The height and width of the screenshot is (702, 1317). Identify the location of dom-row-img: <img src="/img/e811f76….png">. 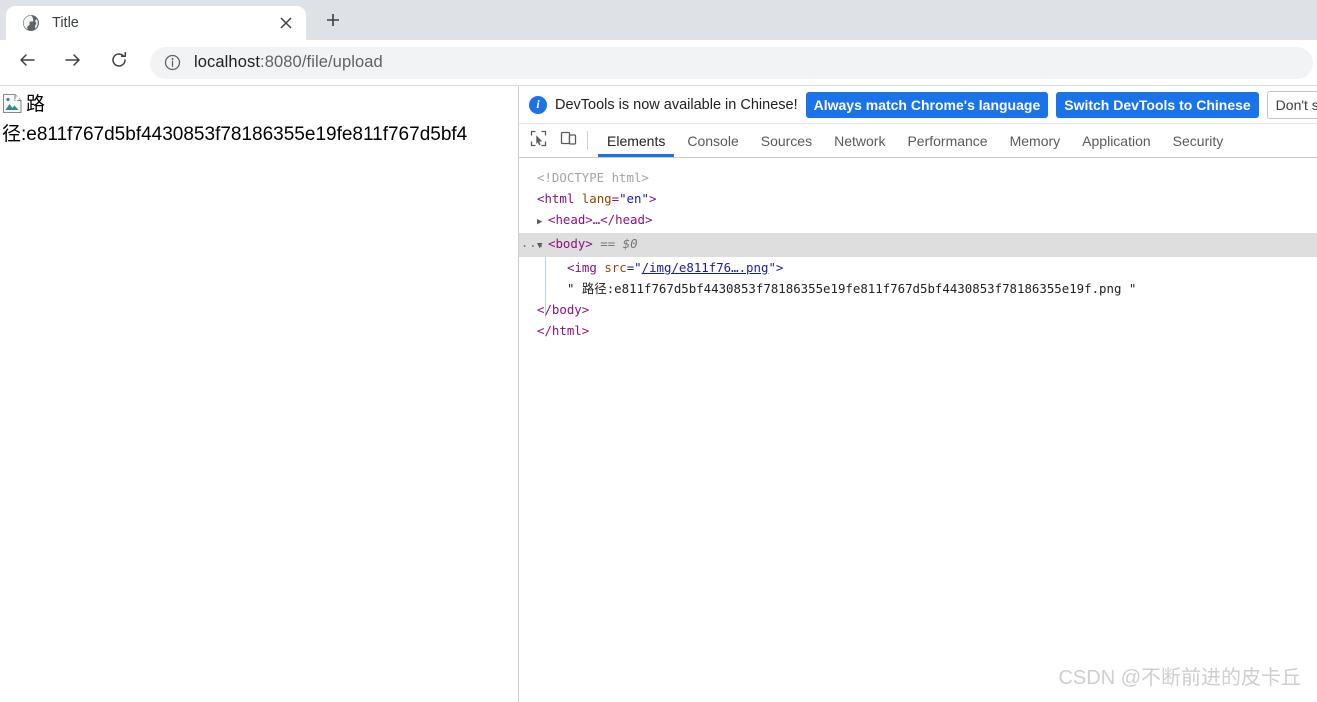
(918, 267).